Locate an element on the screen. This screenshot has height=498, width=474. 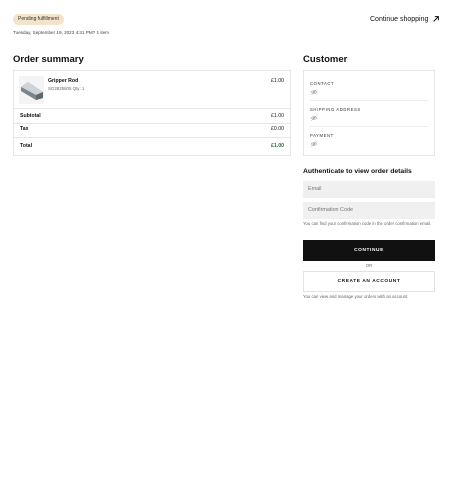
item-name: Gripper Rod is located at coordinates (63, 81).